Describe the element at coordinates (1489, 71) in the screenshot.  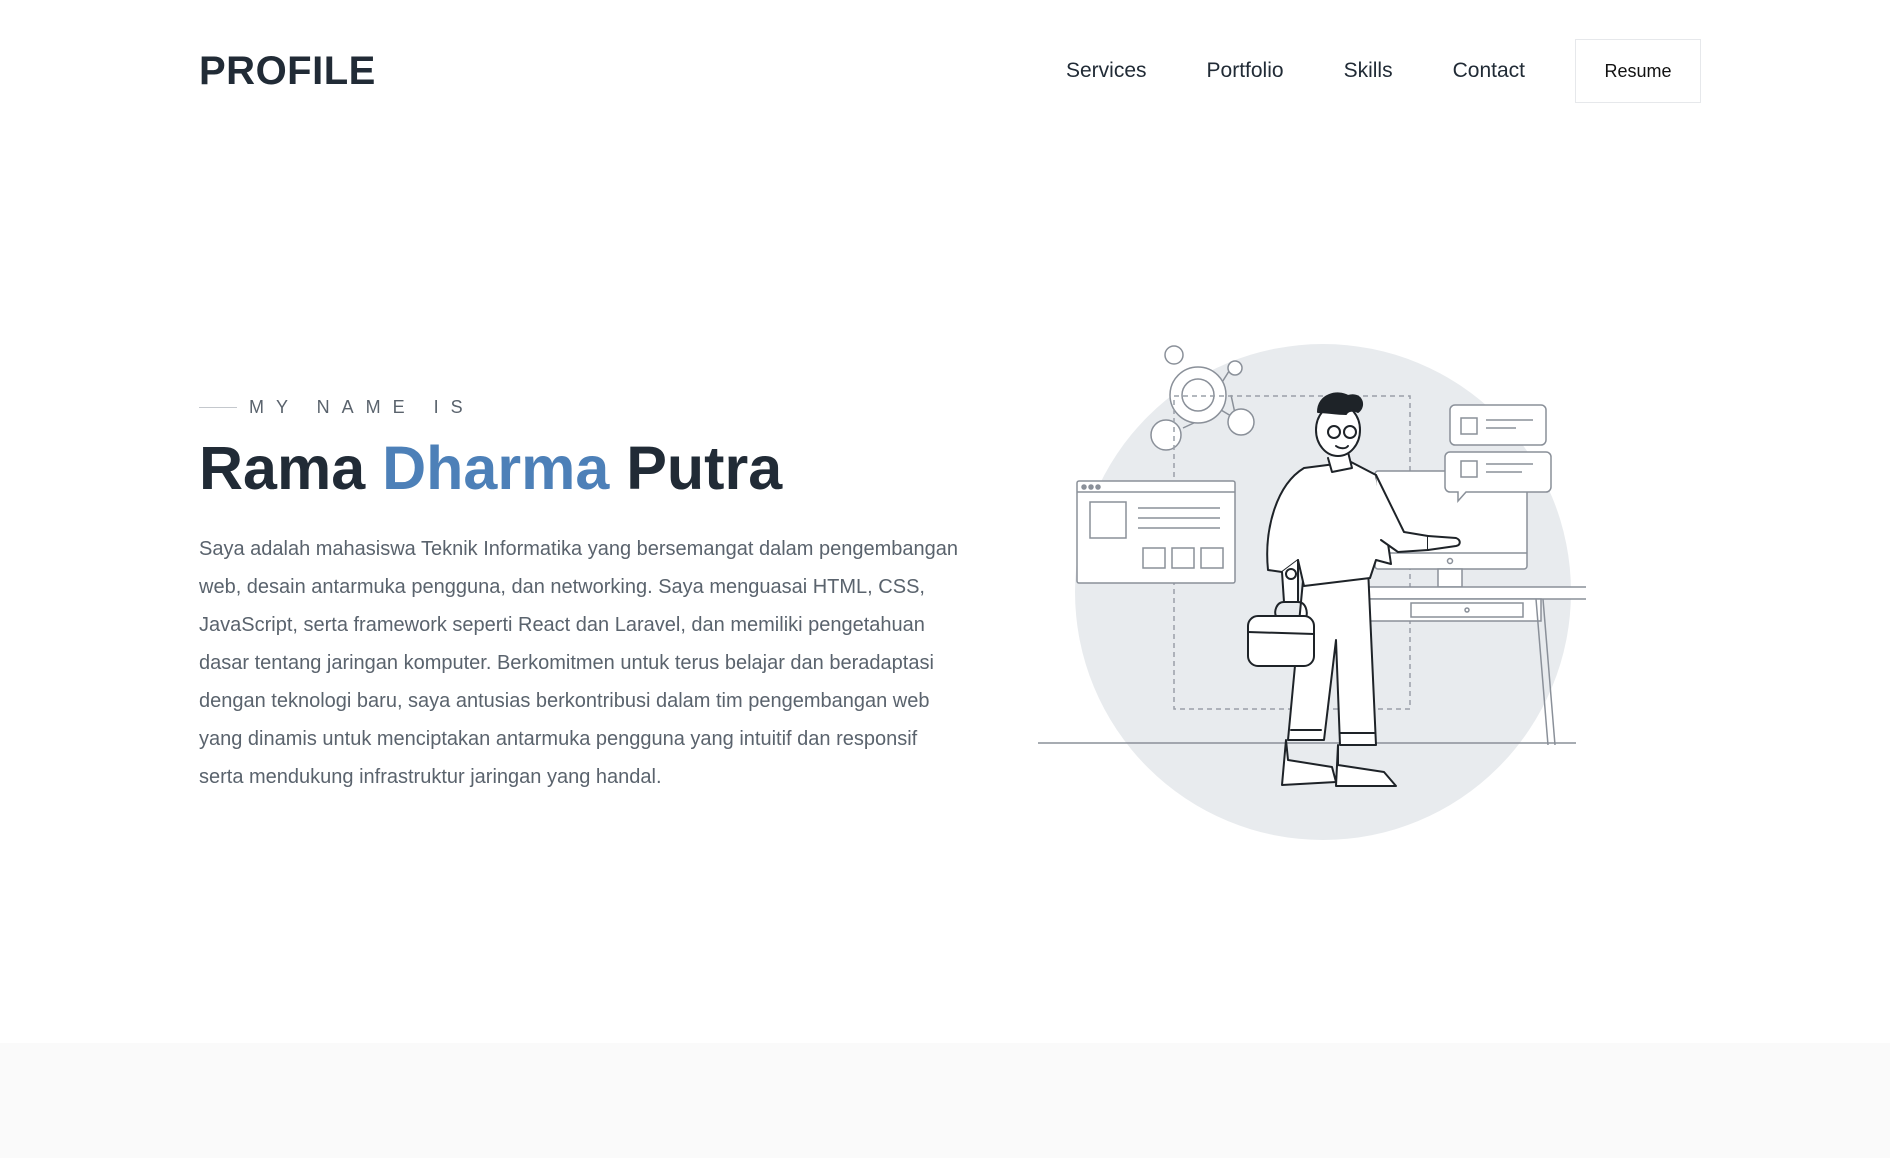
I see `nav-link-contact: Contact` at that location.